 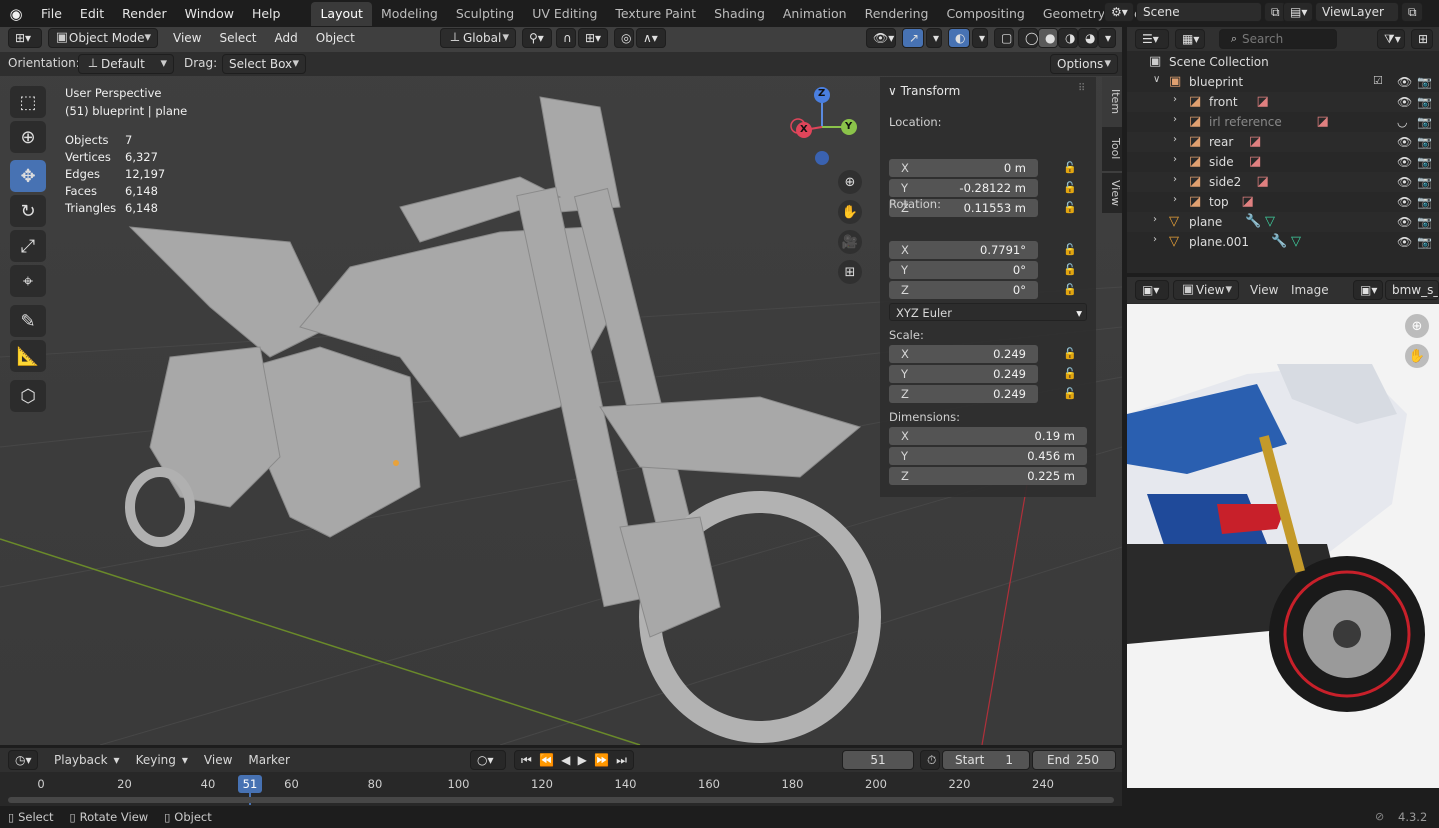 I want to click on search-input: ⌕ Search, so click(x=1278, y=39).